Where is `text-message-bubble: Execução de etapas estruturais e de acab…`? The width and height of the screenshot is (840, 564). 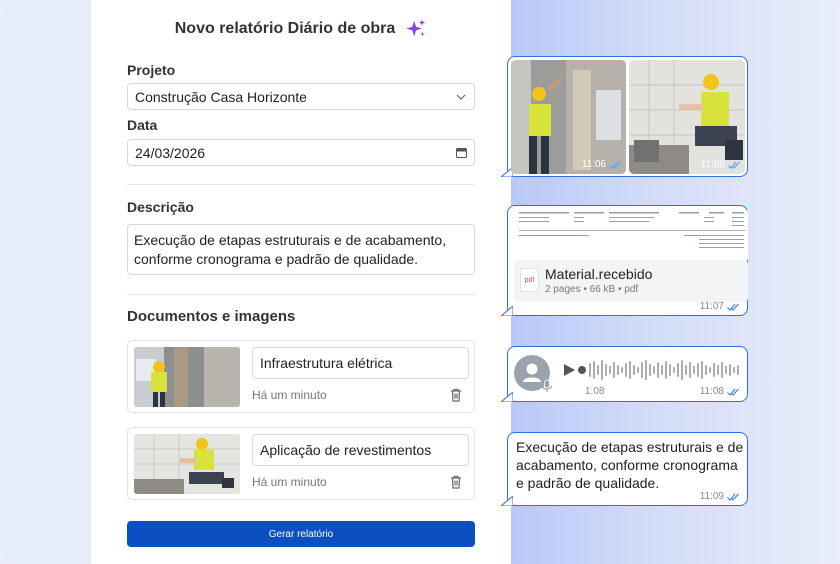 text-message-bubble: Execução de etapas estruturais e de acab… is located at coordinates (624, 469).